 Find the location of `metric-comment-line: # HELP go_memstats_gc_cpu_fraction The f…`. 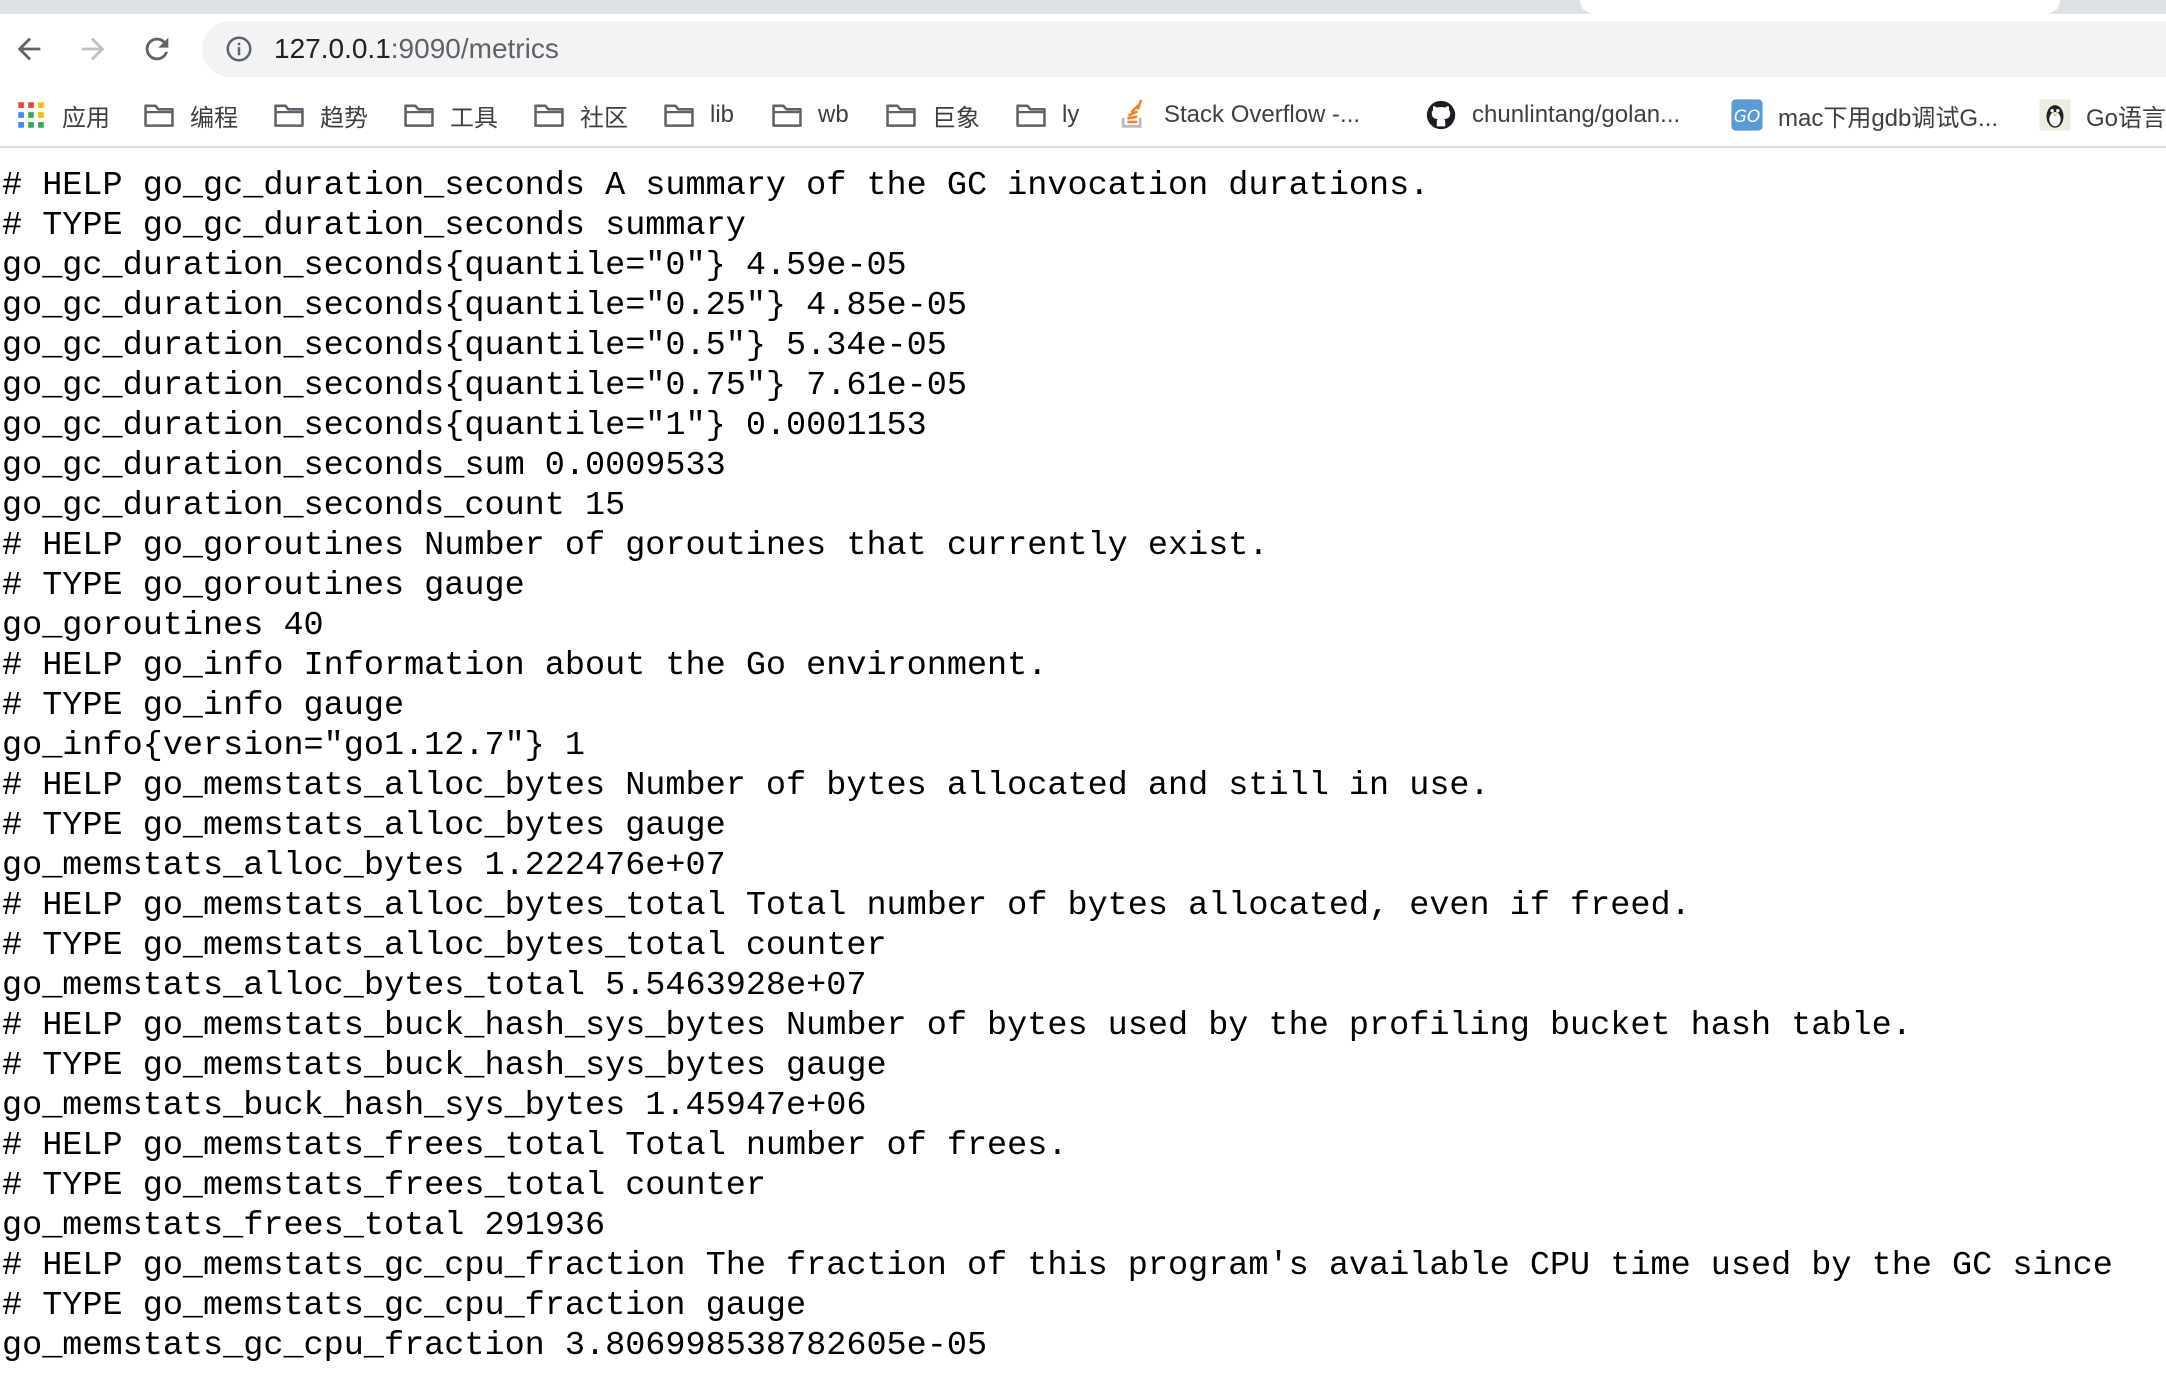

metric-comment-line: # HELP go_memstats_gc_cpu_fraction The f… is located at coordinates (1057, 1266).